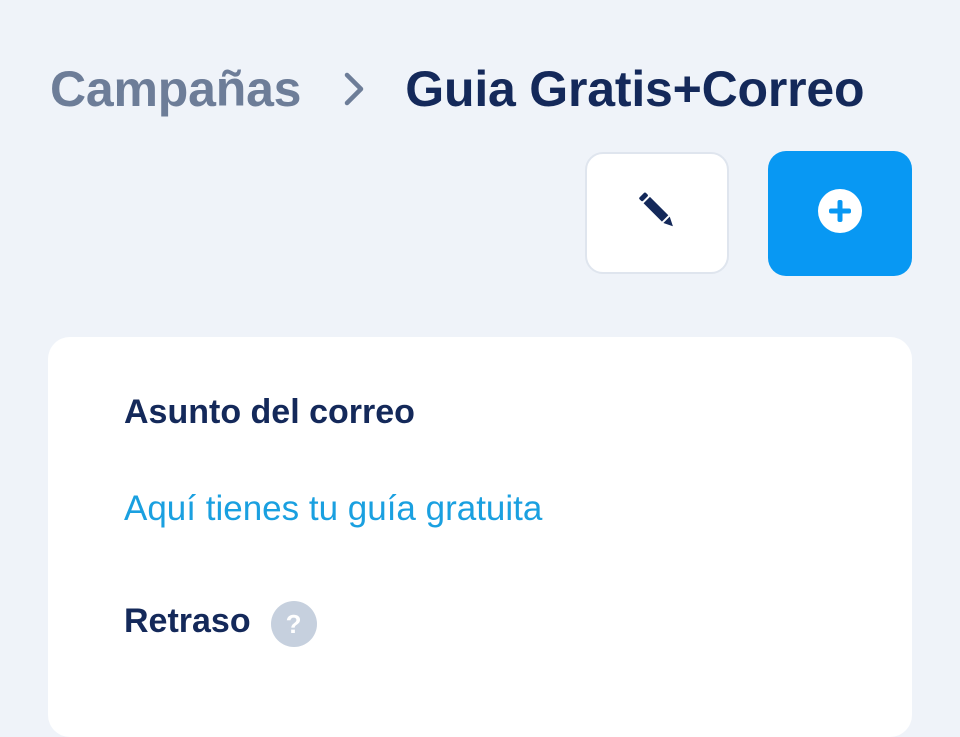 The image size is (960, 737). I want to click on breadcrumb: Campañas Guia Gratis+Correo, so click(481, 89).